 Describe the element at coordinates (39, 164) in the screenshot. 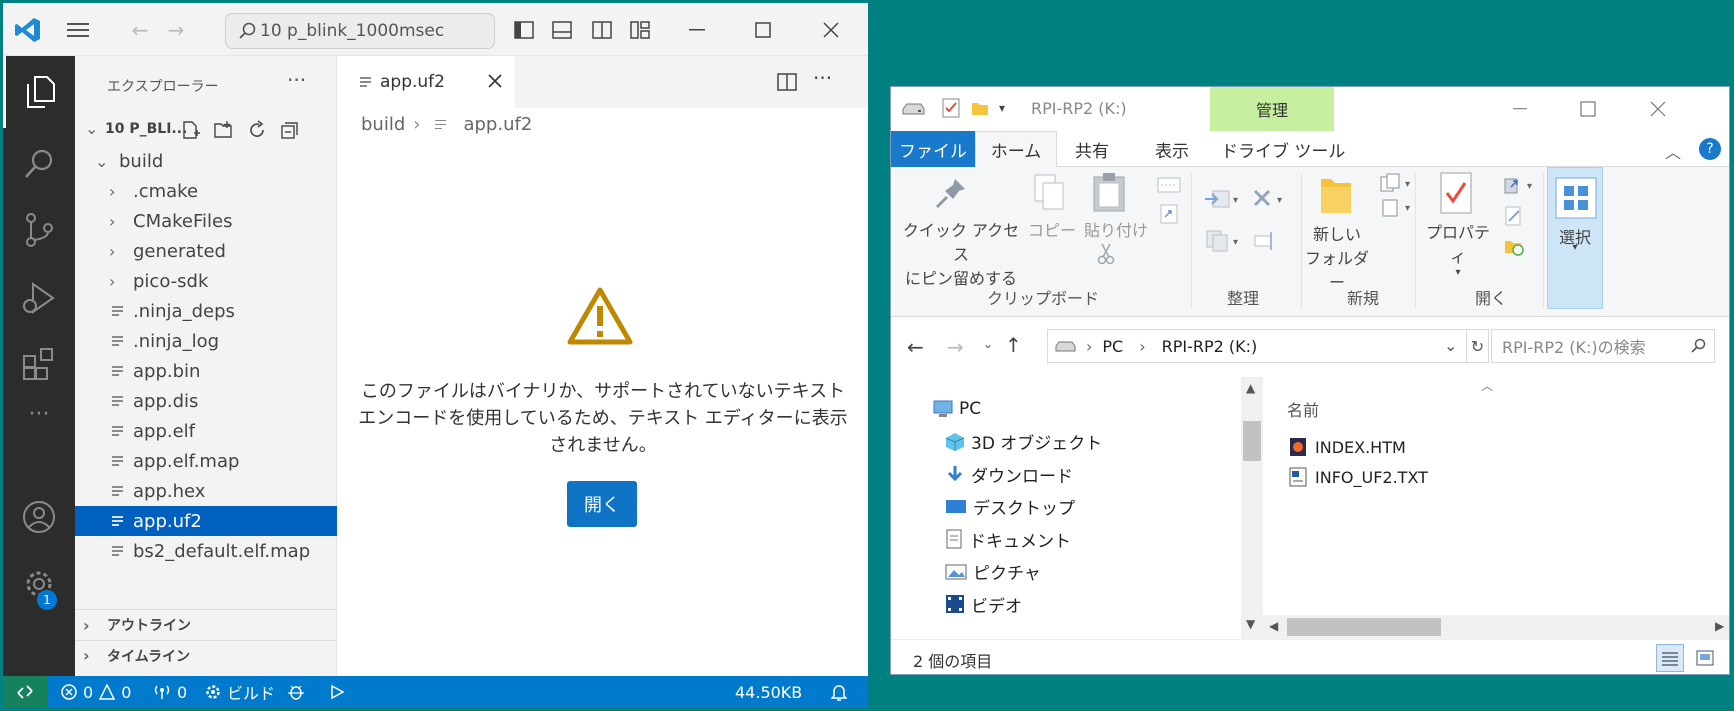

I see `search-view-icon` at that location.